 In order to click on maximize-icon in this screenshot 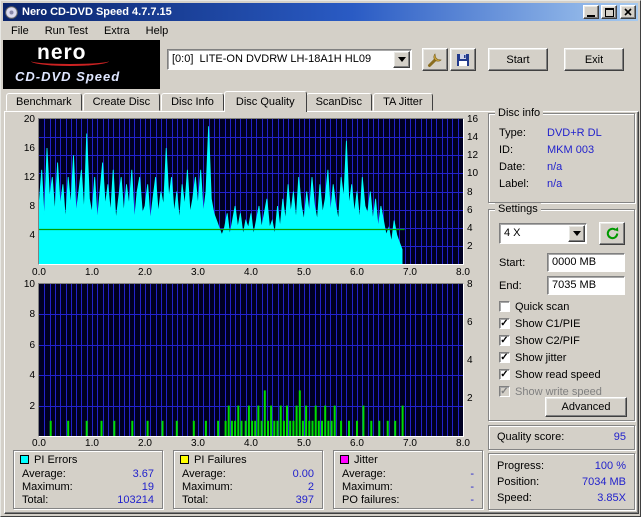, I will do `click(609, 12)`.